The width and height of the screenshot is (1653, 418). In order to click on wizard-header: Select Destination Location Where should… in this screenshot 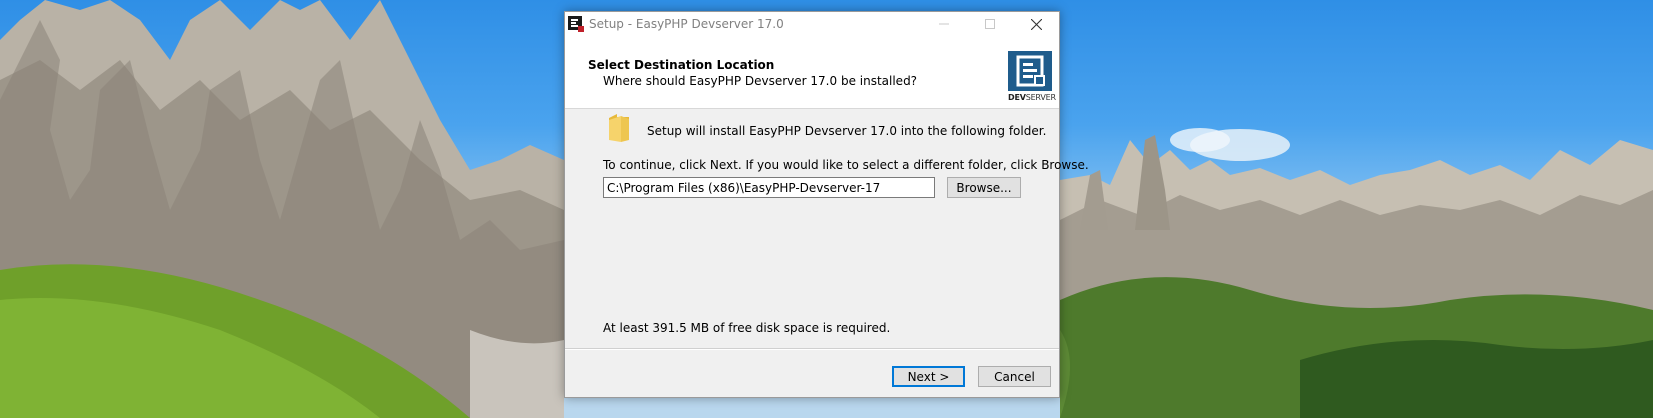, I will do `click(812, 72)`.